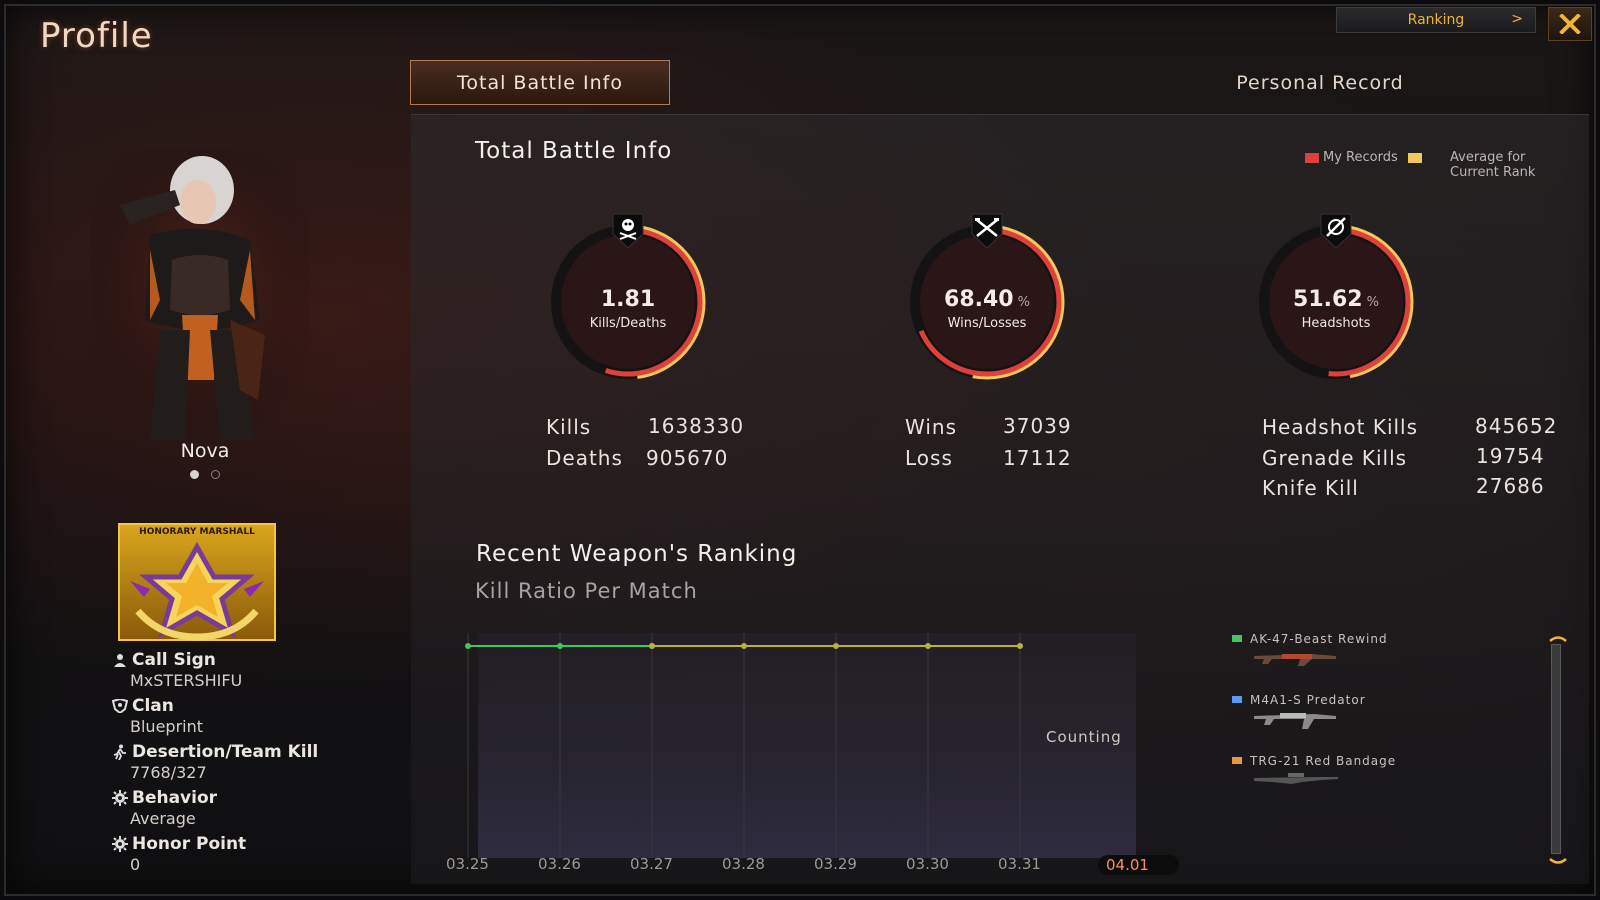 This screenshot has width=1600, height=900. I want to click on rank-badge-label: HONORARY MARSHALL, so click(197, 532).